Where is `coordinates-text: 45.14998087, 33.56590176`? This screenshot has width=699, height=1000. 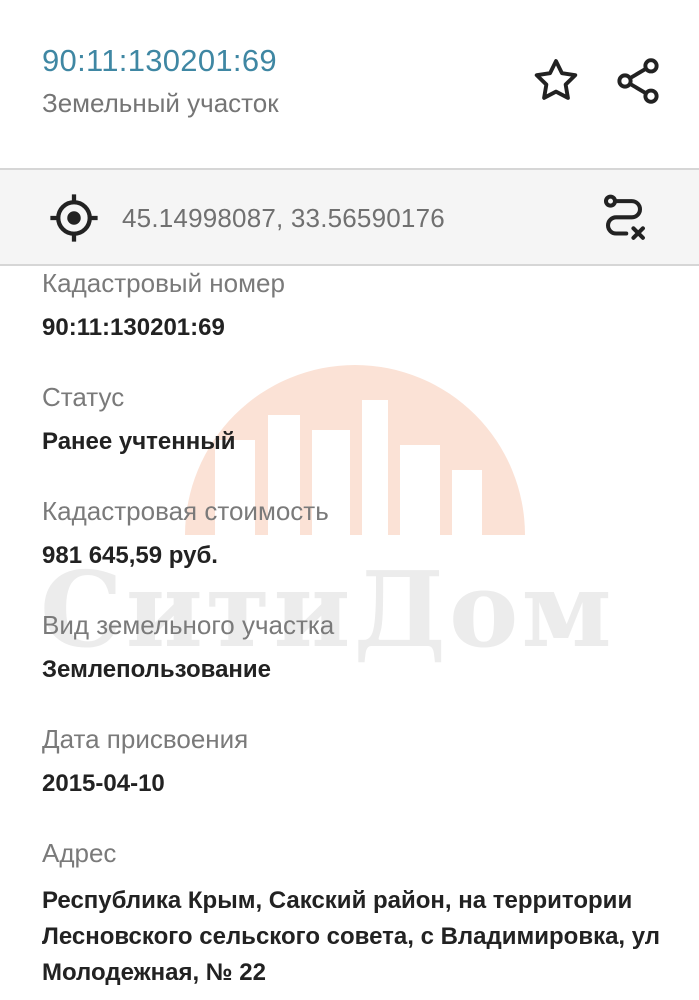 coordinates-text: 45.14998087, 33.56590176 is located at coordinates (283, 218).